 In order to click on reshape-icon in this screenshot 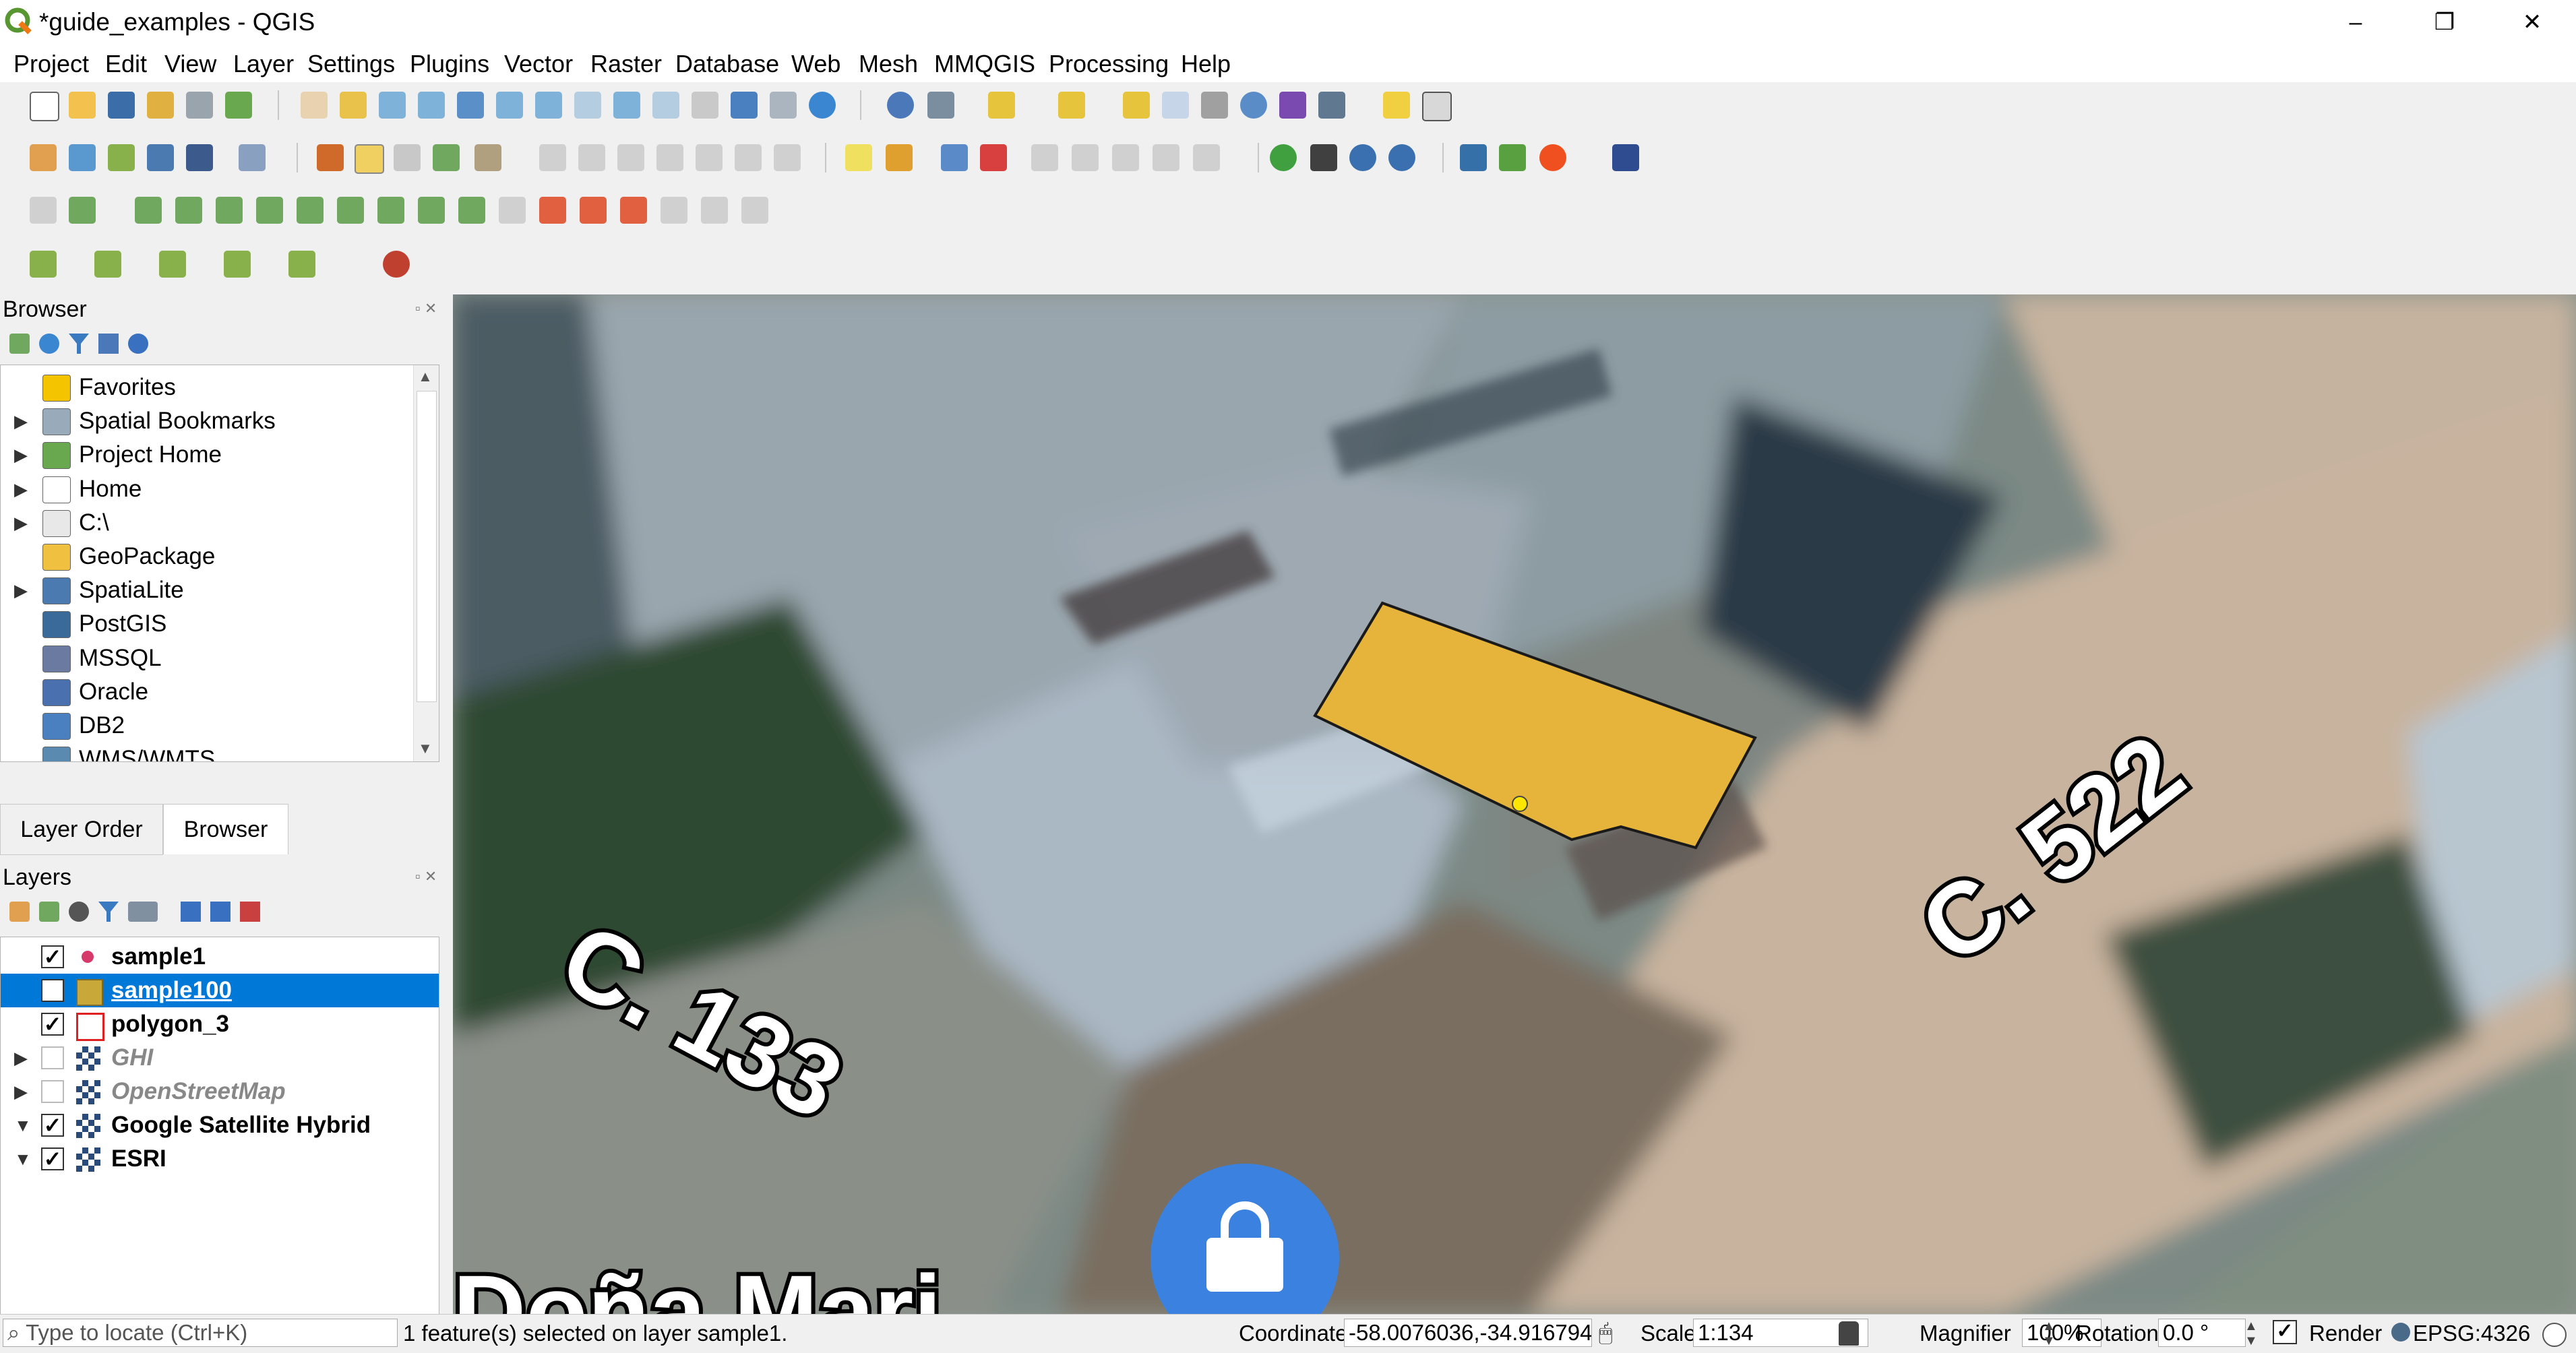, I will do `click(310, 210)`.